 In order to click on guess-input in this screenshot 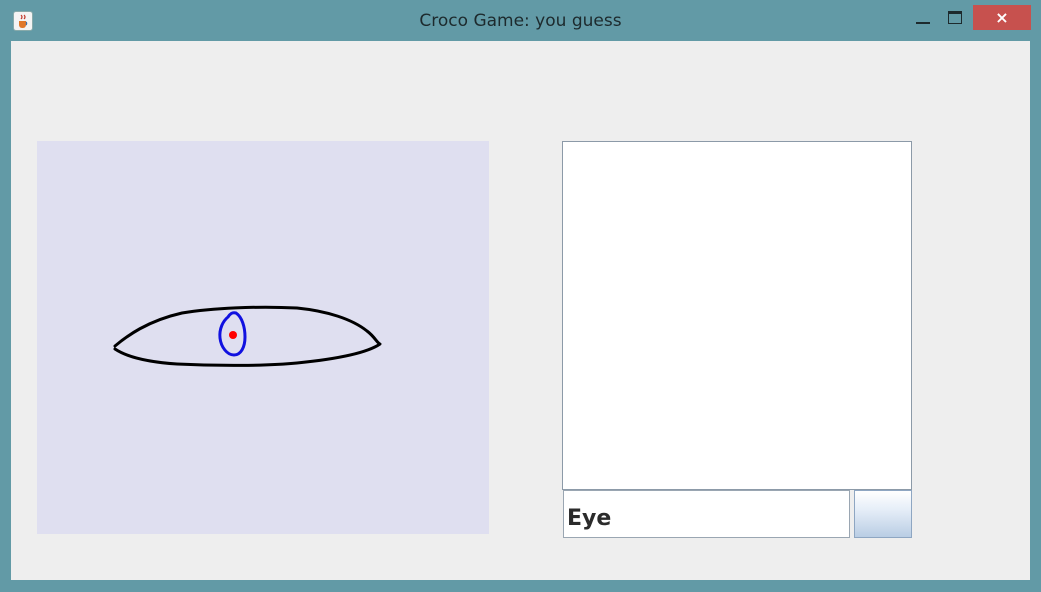, I will do `click(706, 514)`.